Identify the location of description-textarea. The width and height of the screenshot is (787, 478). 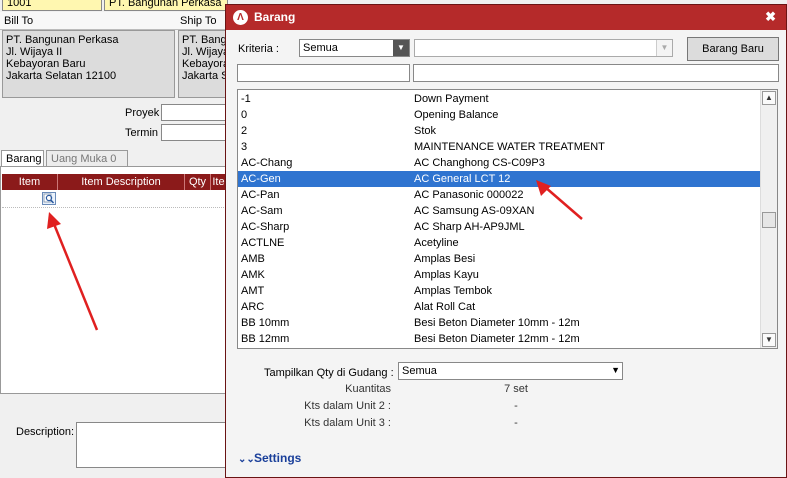
(151, 445).